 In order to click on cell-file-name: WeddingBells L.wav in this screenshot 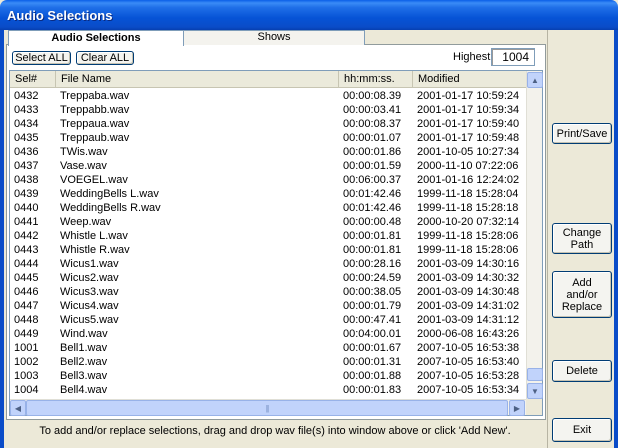, I will do `click(109, 194)`.